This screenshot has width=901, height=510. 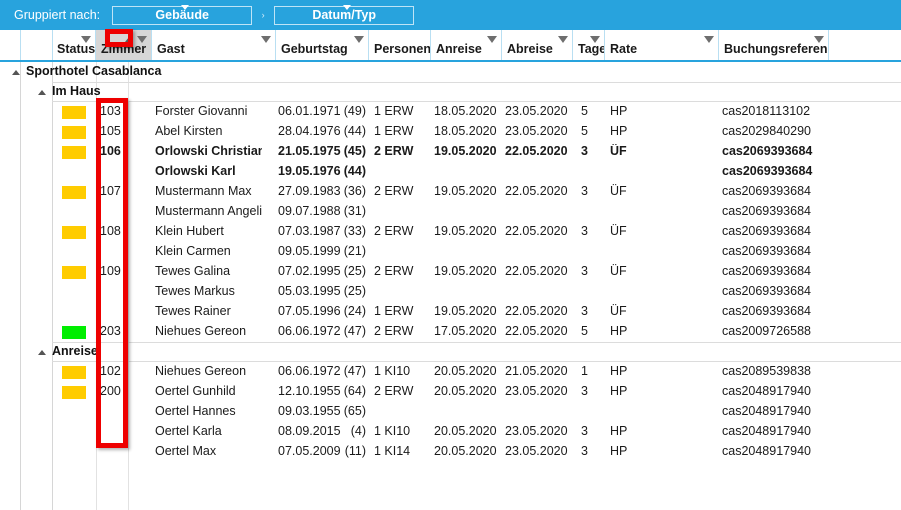 I want to click on cell-gast: Forster Giovanni, so click(x=201, y=111).